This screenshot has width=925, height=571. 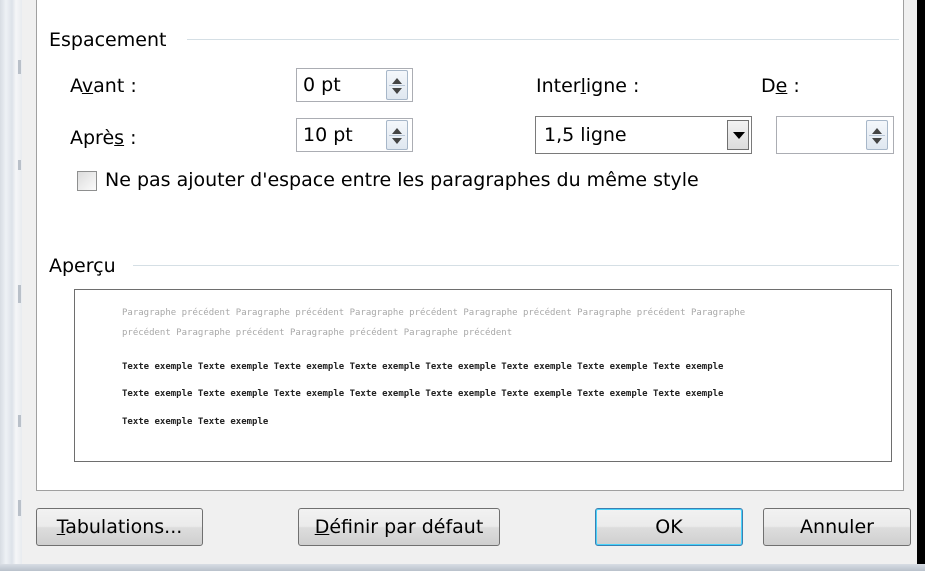 What do you see at coordinates (877, 135) in the screenshot?
I see `at-spin-buttons` at bounding box center [877, 135].